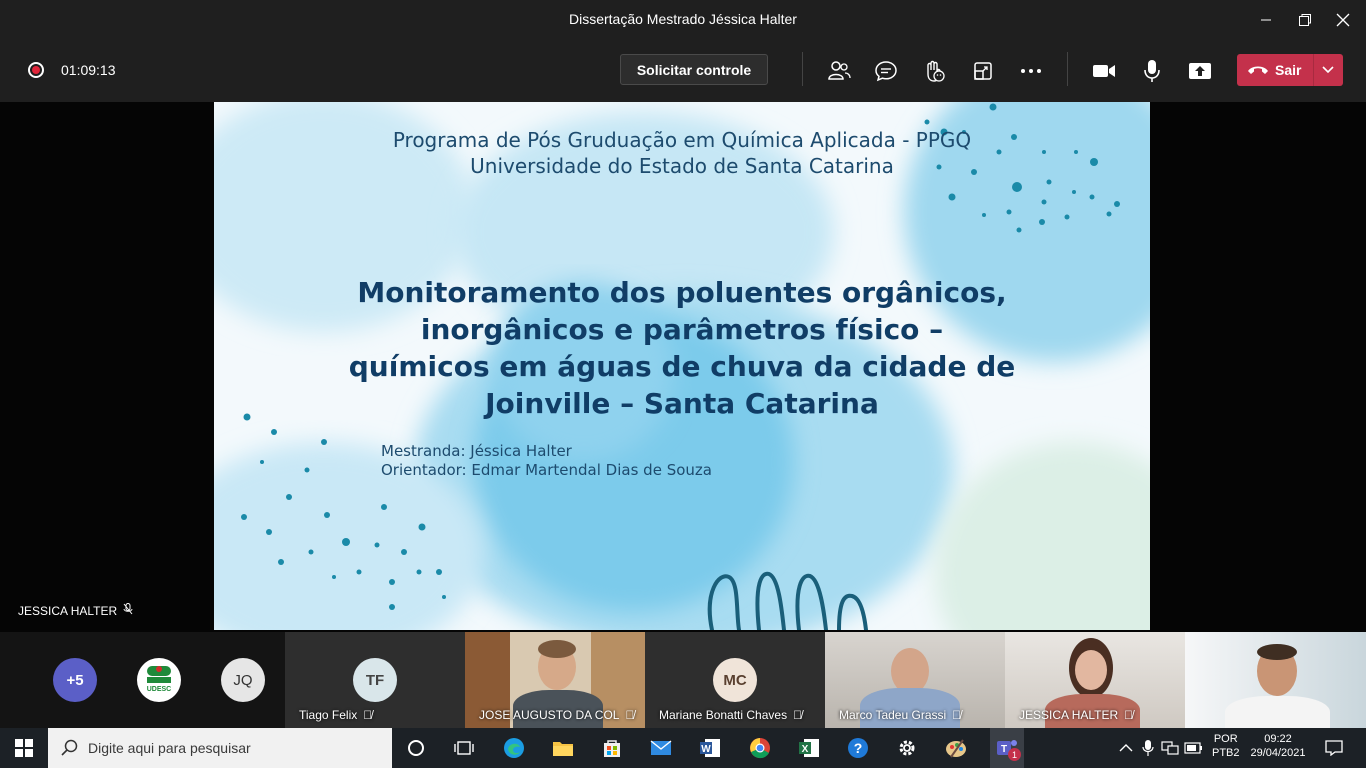 Image resolution: width=1366 pixels, height=768 pixels. I want to click on taskbar-search-box: Digite aqui para pesquisar, so click(220, 748).